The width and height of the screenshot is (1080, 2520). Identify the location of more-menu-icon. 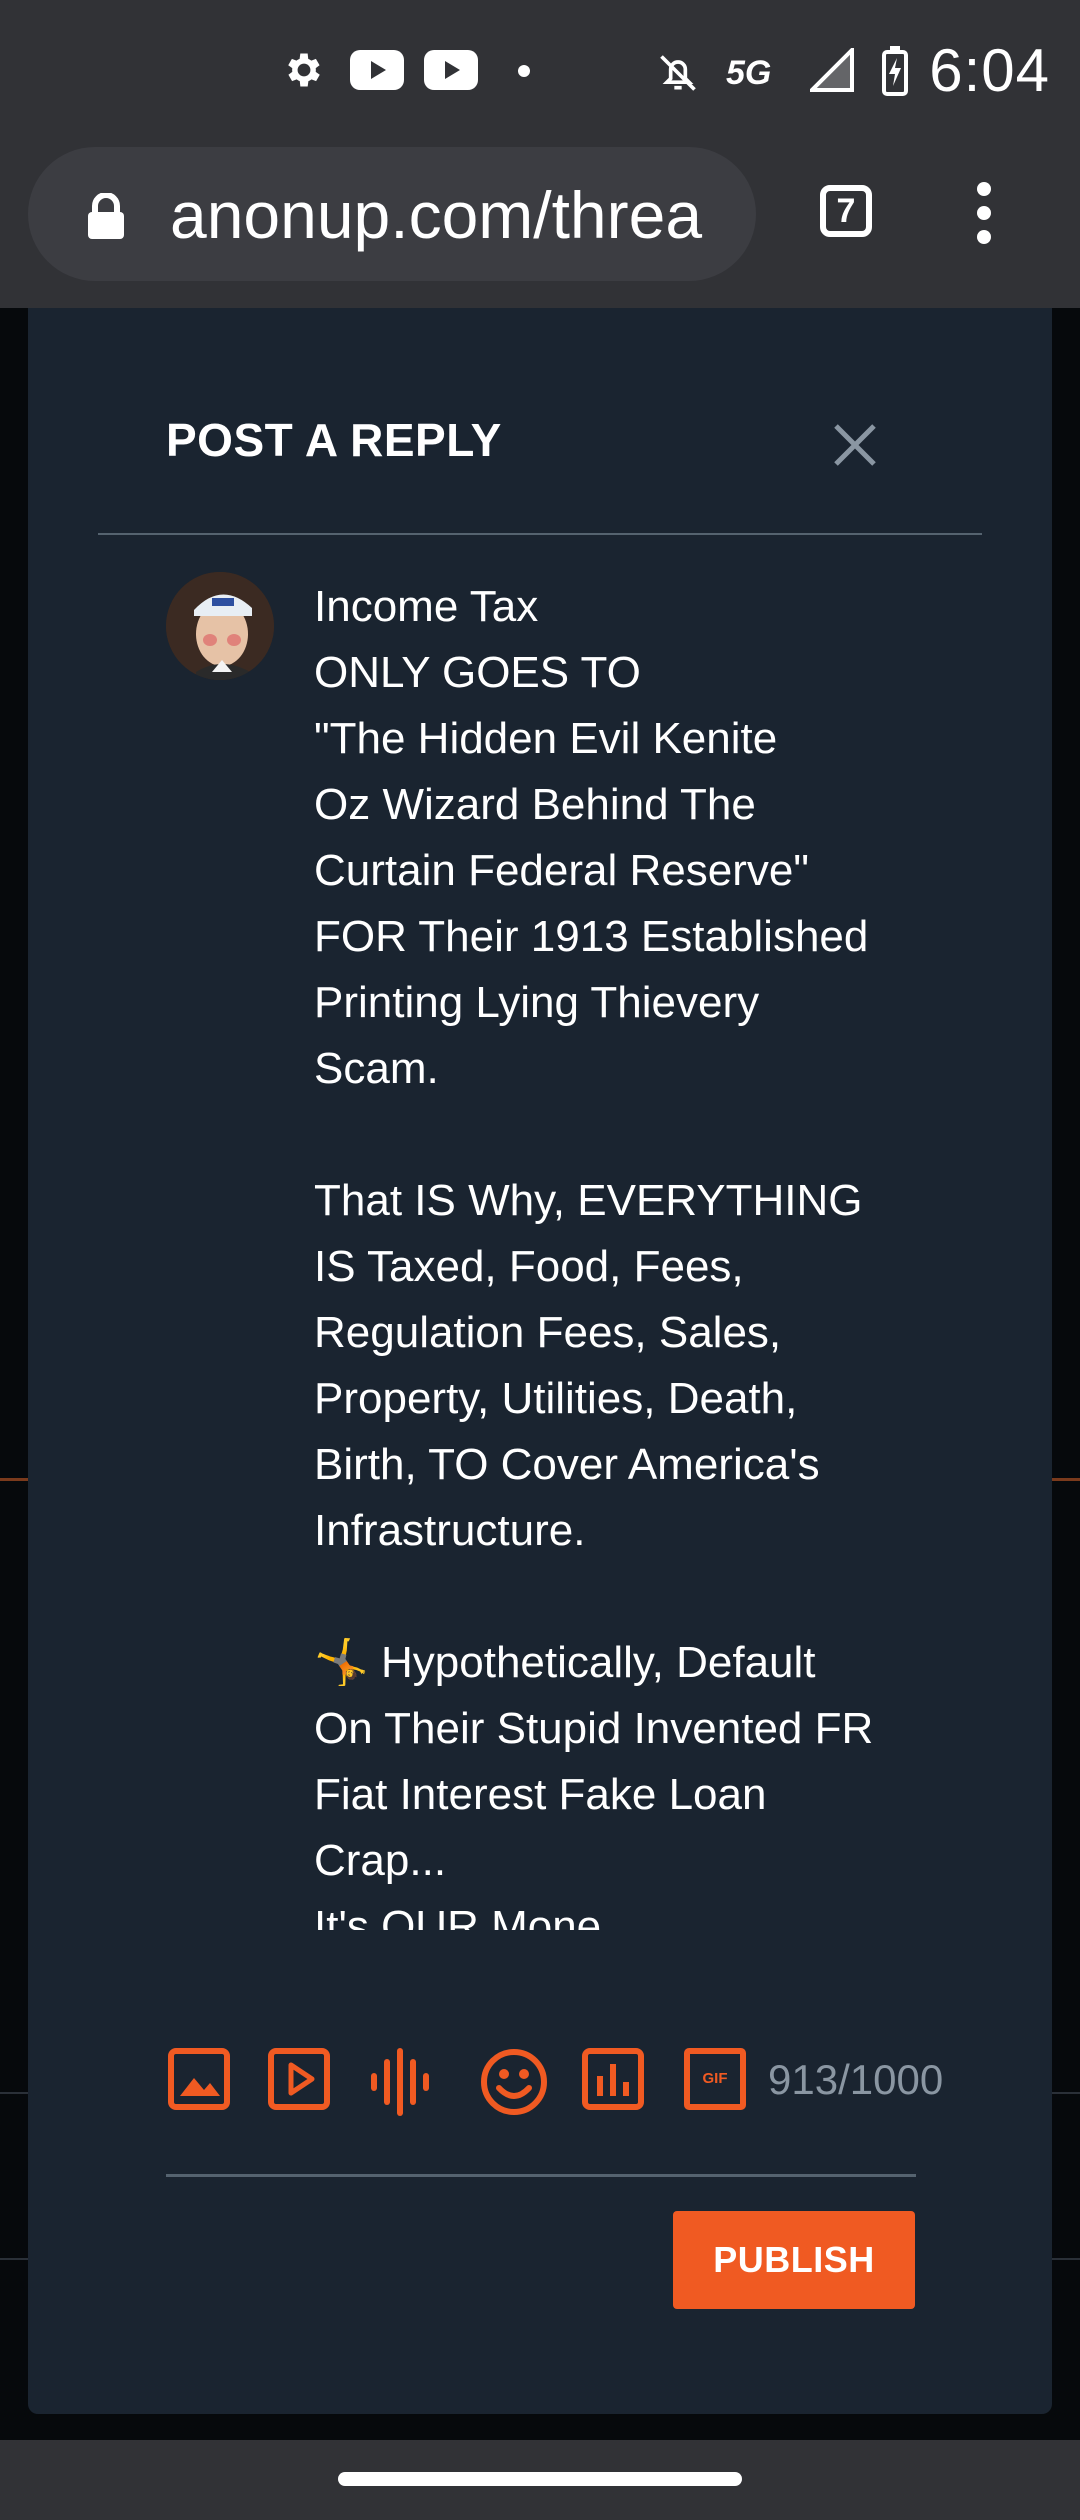
(984, 213).